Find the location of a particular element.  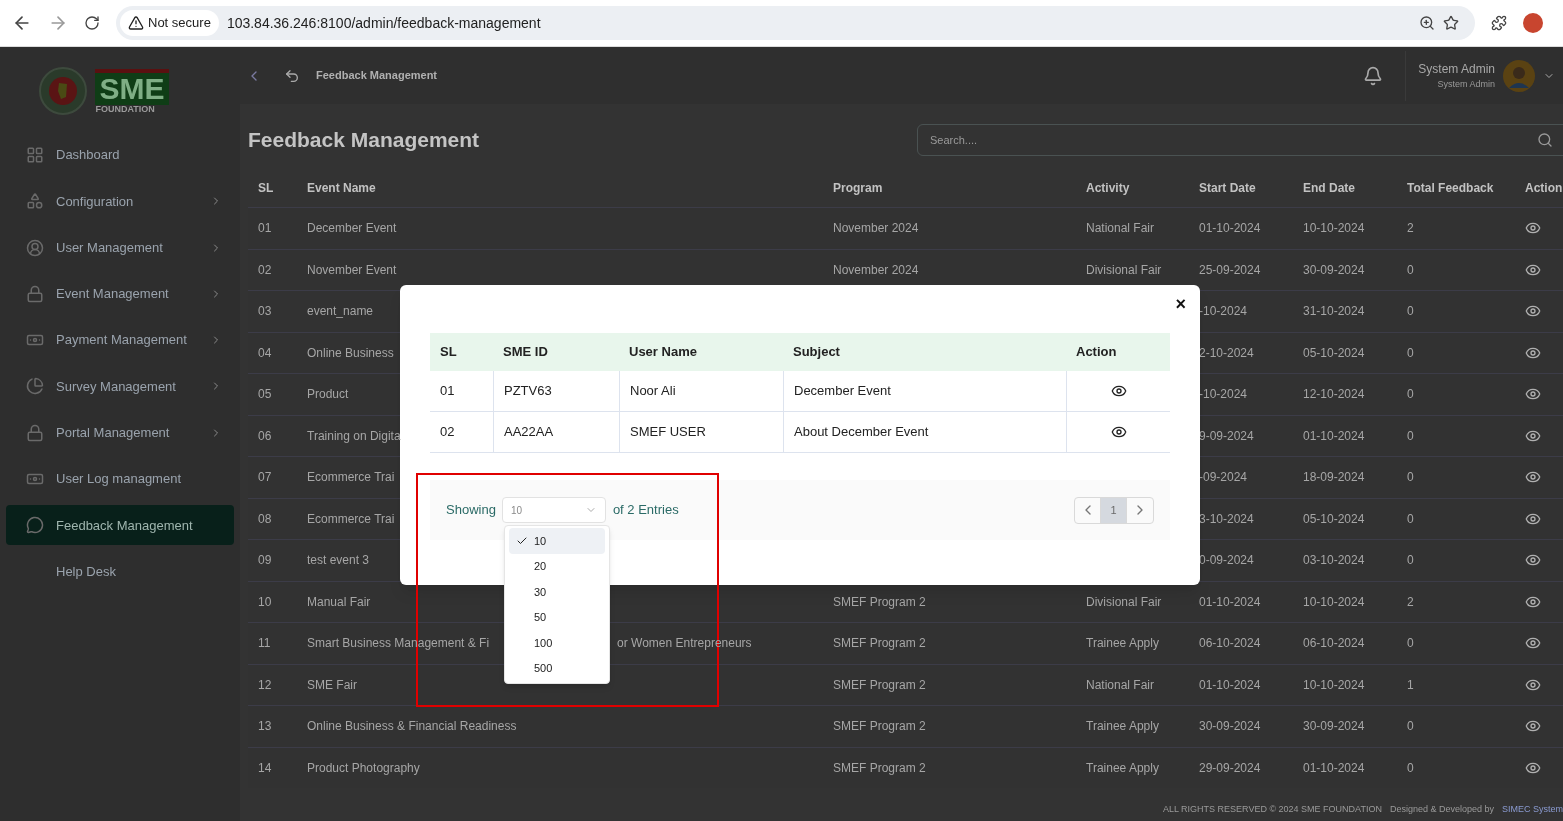

table-cell-text: 9-09-2024 is located at coordinates (1226, 436).